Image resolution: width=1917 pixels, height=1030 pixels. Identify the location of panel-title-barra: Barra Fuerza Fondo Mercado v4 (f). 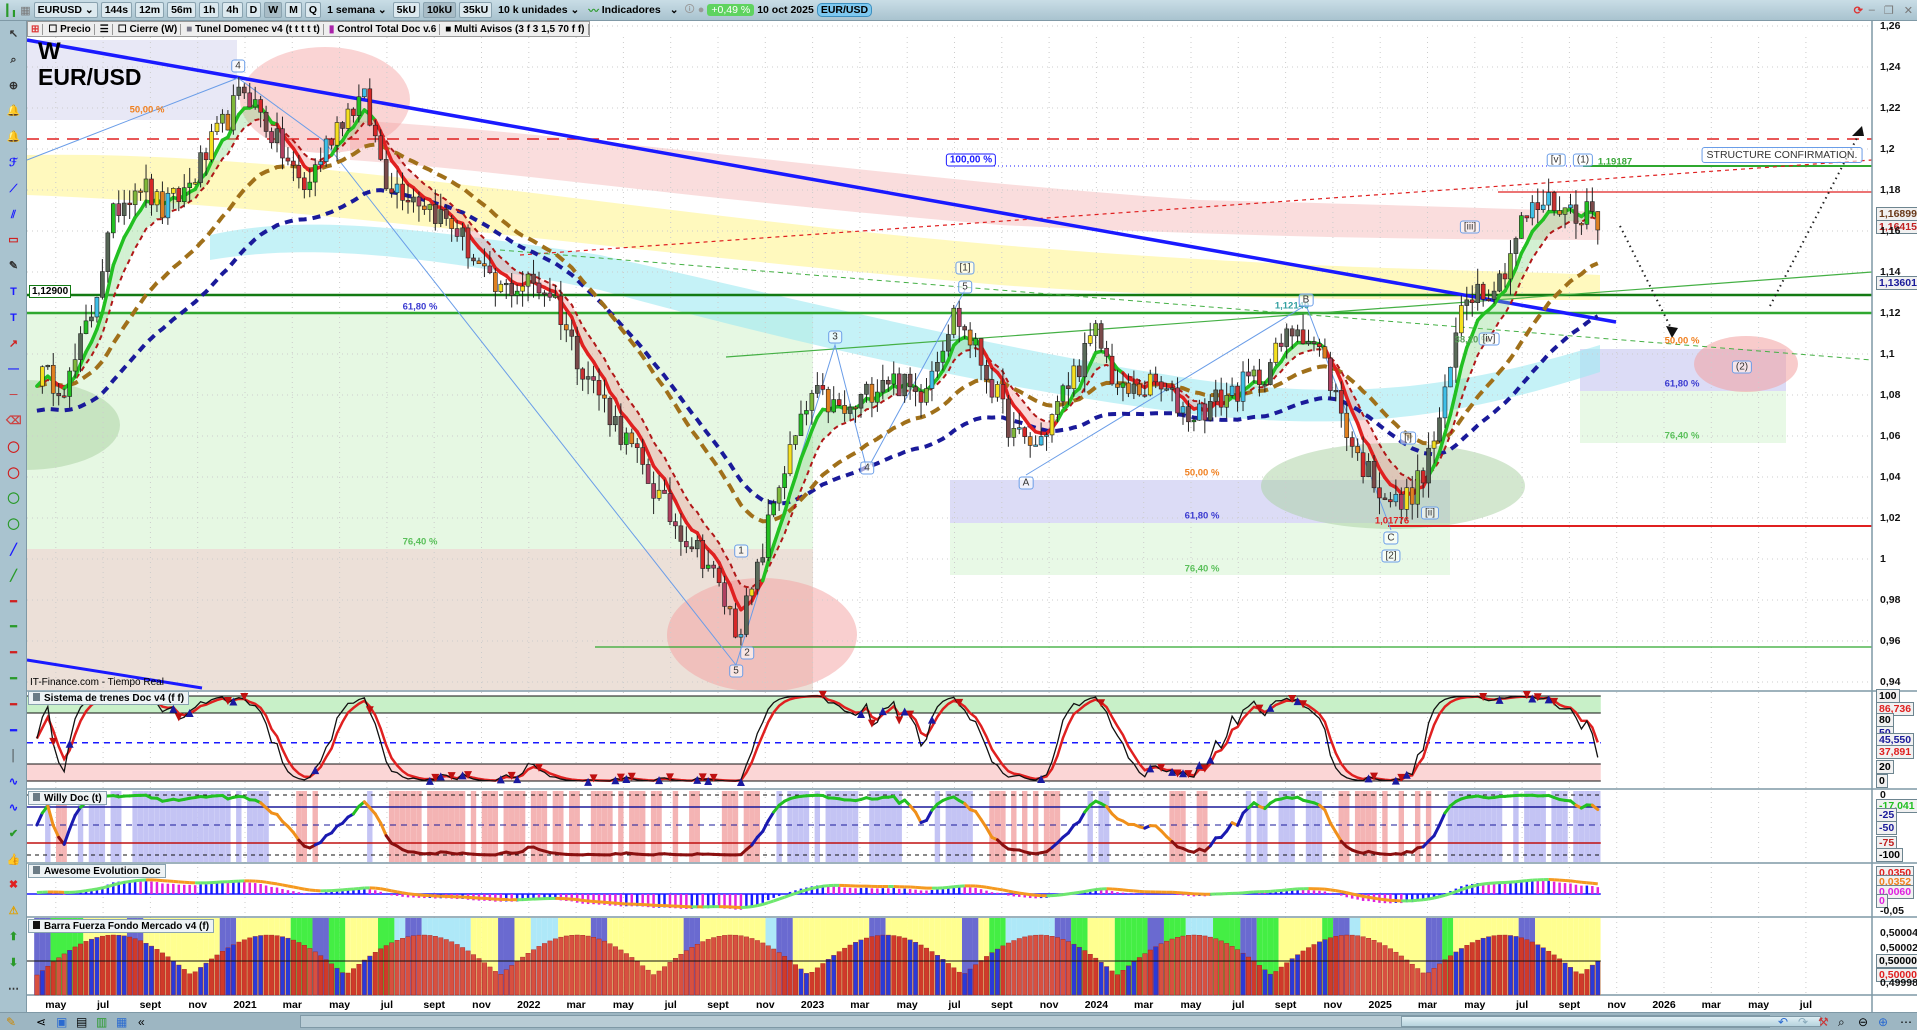
(121, 926).